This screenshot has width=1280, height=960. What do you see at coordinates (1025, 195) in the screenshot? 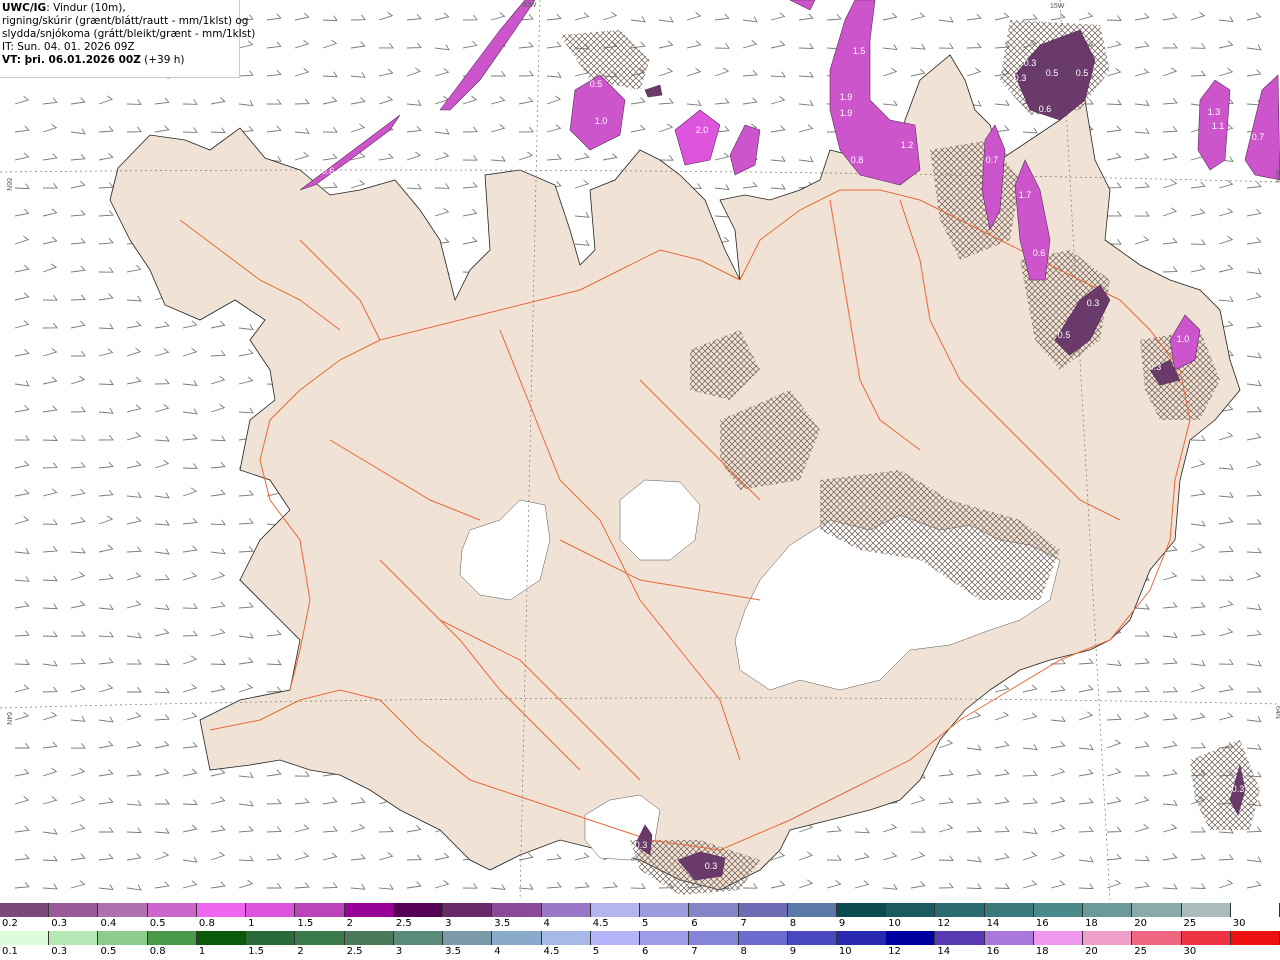
I see `precip-value-label: 1.7` at bounding box center [1025, 195].